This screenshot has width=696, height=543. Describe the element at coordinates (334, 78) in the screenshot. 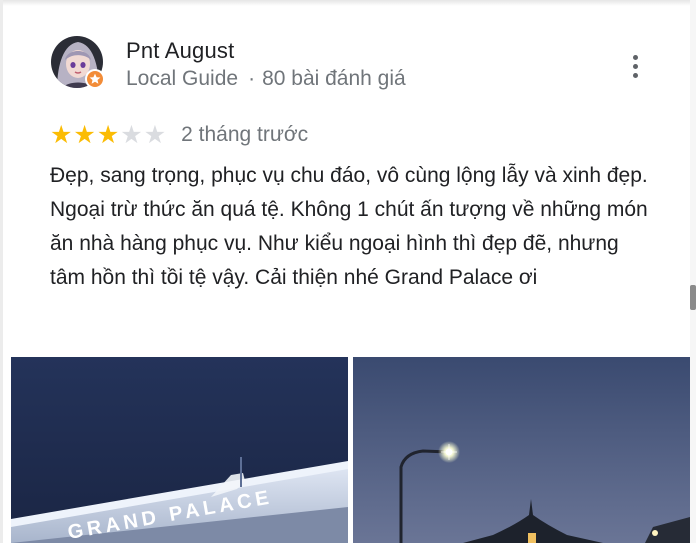

I see `review-count: 80 bài đánh giá` at that location.